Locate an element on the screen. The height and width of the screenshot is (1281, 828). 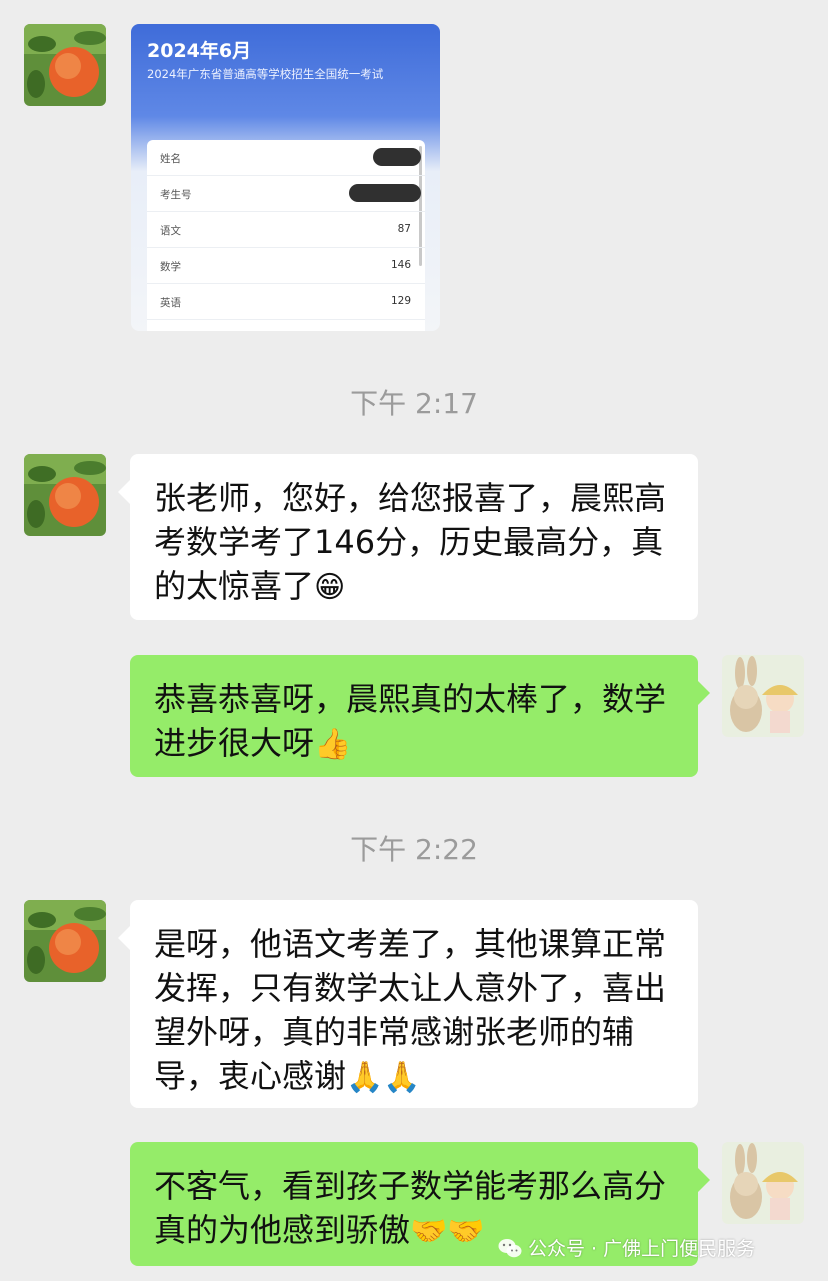
row-value: 146 is located at coordinates (400, 265).